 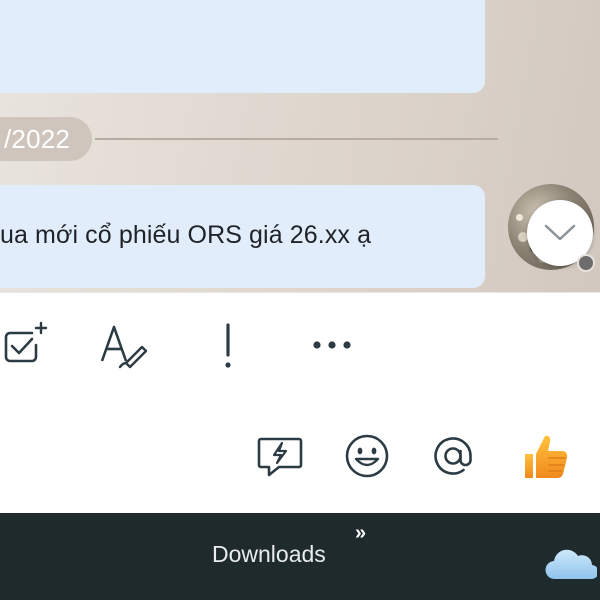 I want to click on mention-icon, so click(x=453, y=456).